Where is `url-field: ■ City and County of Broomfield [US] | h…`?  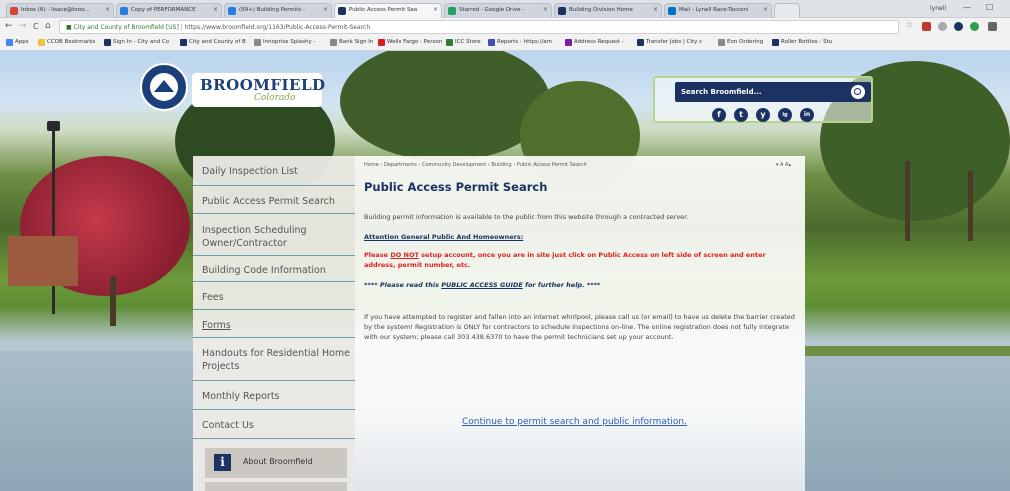
url-field: ■ City and County of Broomfield [US] | h… is located at coordinates (479, 27).